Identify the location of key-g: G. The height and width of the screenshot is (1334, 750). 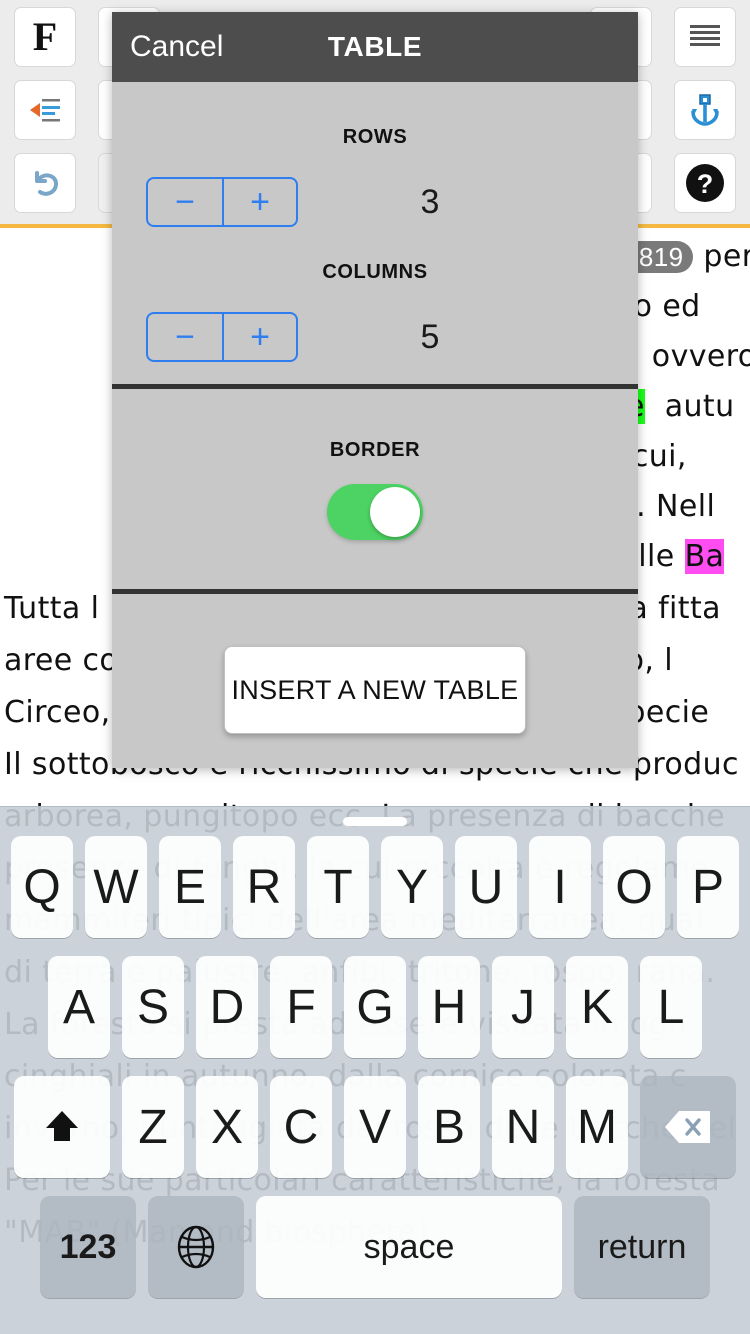
(375, 1007).